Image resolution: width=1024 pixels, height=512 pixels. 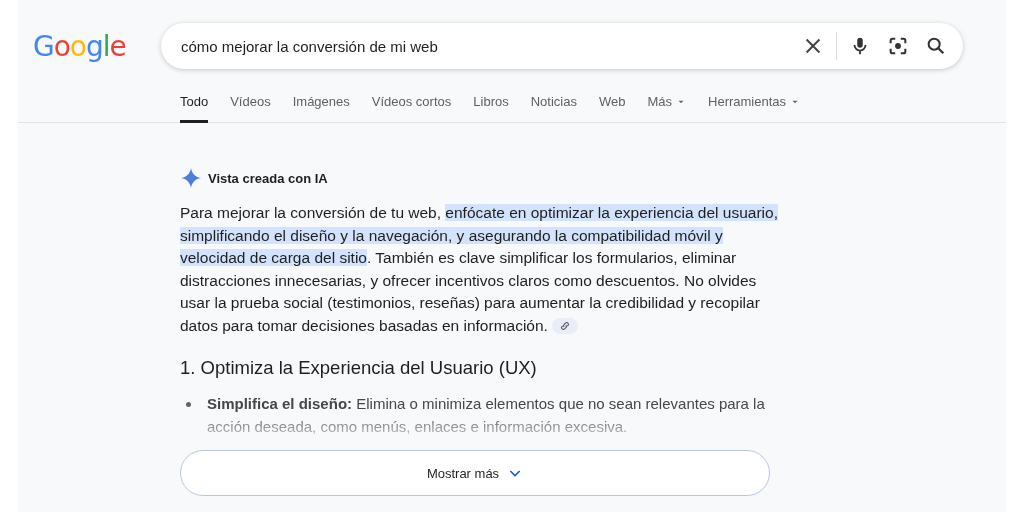 I want to click on bullet-text: Simplifica el diseño: Elimina o minimiza elementos que no sean relevantes para la acción deseada, como menús, enlaces e información excesiva., so click(x=486, y=415).